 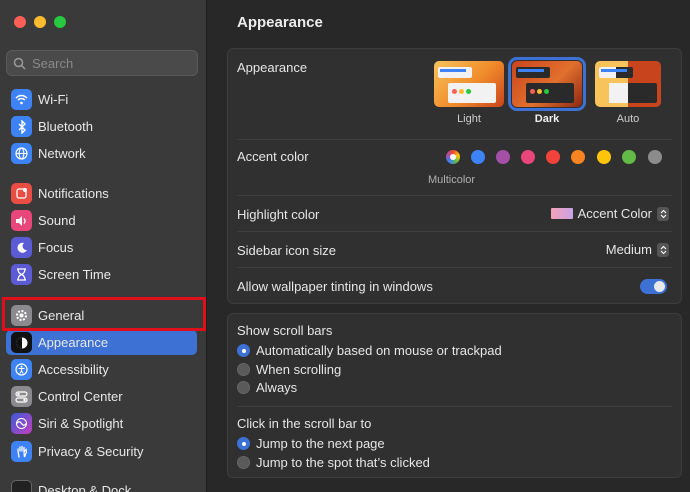 What do you see at coordinates (503, 157) in the screenshot?
I see `accent-swatch-purple` at bounding box center [503, 157].